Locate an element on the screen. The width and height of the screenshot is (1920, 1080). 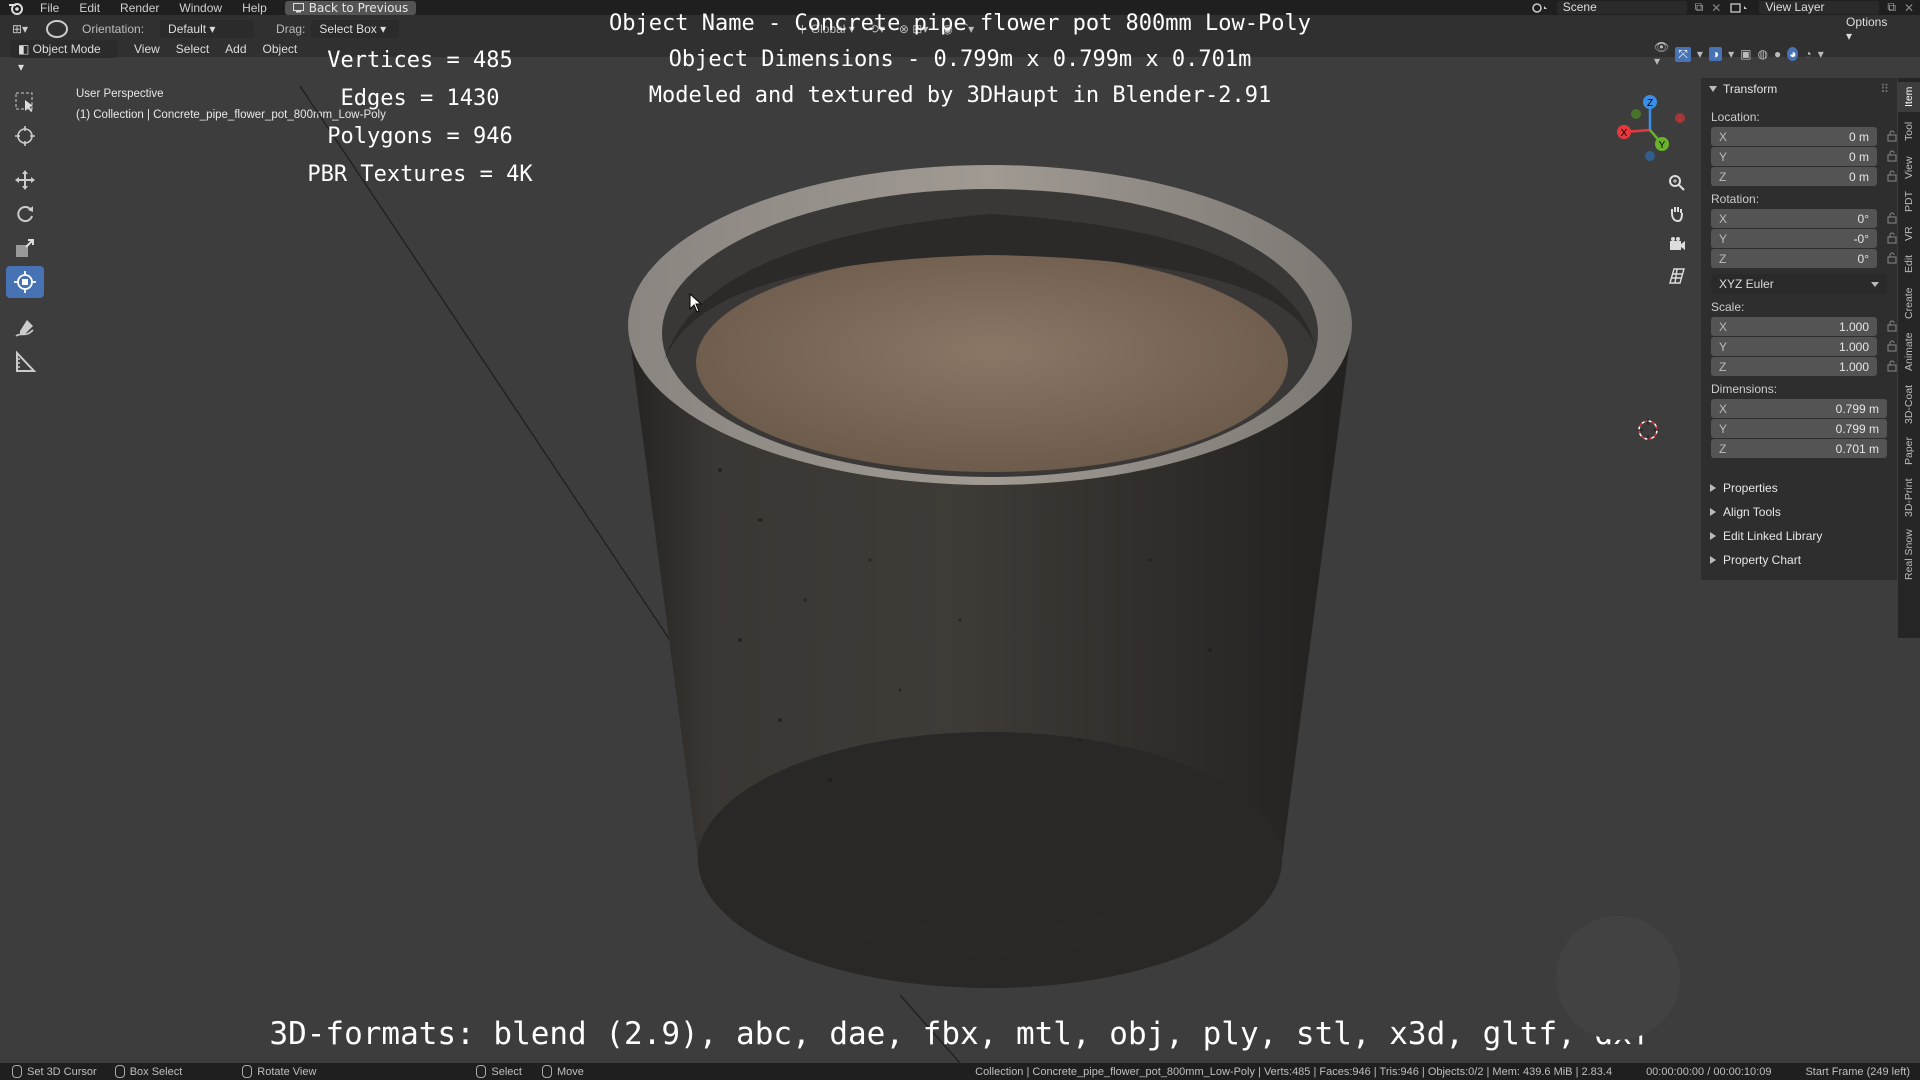
tab-paper: Paper is located at coordinates (1909, 451).